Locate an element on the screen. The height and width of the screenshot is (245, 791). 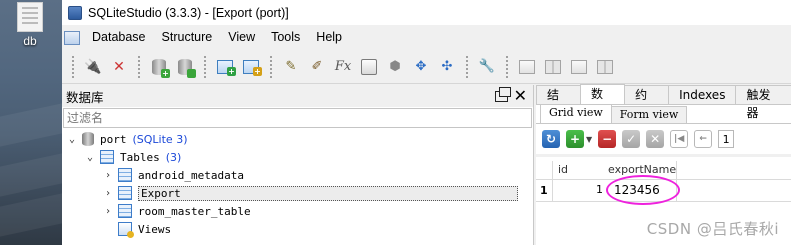
tree-item-table-selected: › Export is located at coordinates (297, 193).